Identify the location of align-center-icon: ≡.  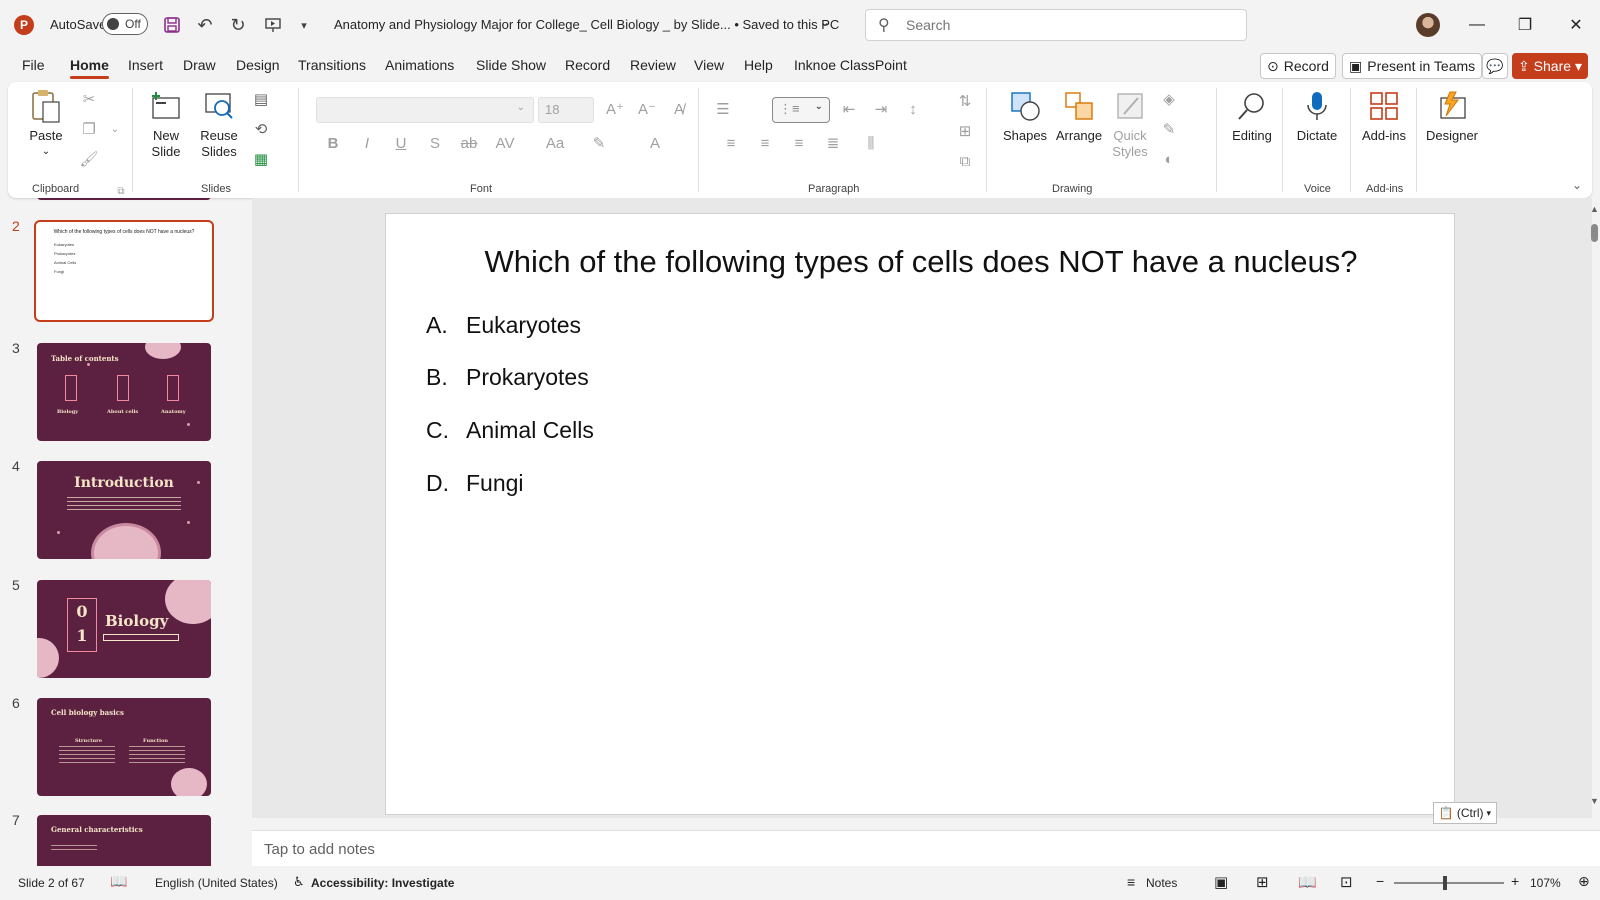
(765, 143).